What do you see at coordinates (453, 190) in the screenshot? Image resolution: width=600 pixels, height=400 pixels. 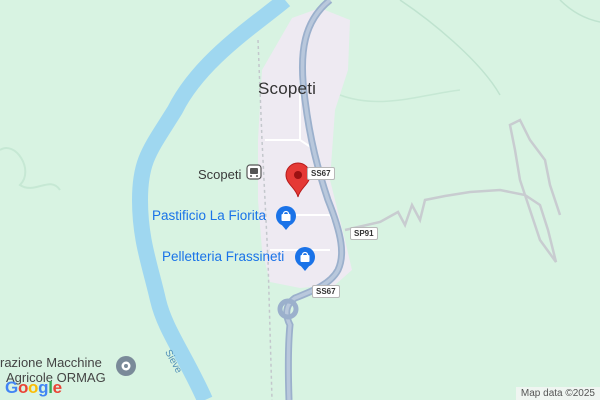 I see `sp91-road` at bounding box center [453, 190].